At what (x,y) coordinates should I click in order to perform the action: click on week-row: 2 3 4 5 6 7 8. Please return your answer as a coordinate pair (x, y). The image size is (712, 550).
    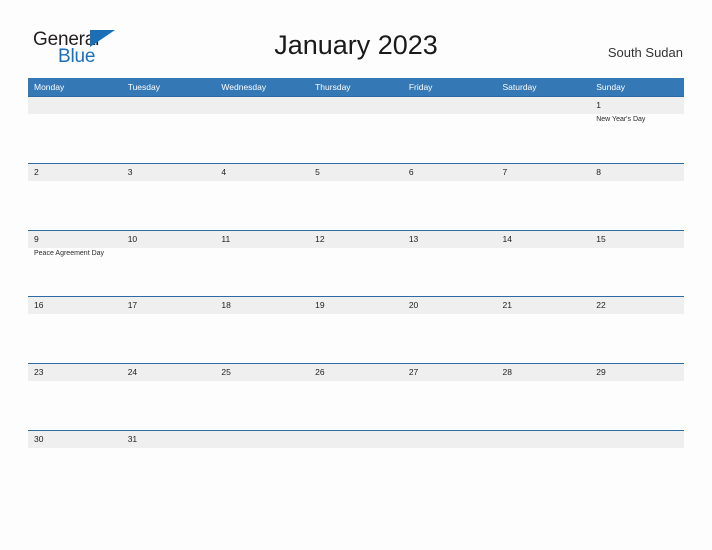
    Looking at the image, I should click on (356, 196).